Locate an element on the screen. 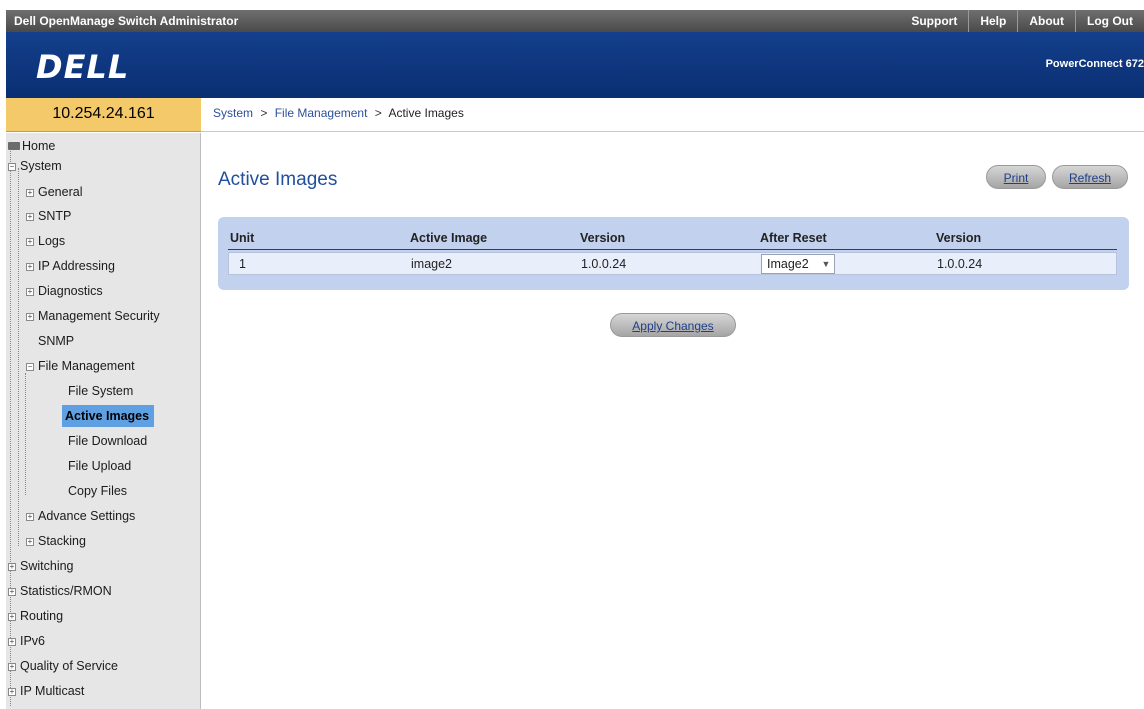 The height and width of the screenshot is (709, 1144). sidebar-item-label: Routing is located at coordinates (42, 616).